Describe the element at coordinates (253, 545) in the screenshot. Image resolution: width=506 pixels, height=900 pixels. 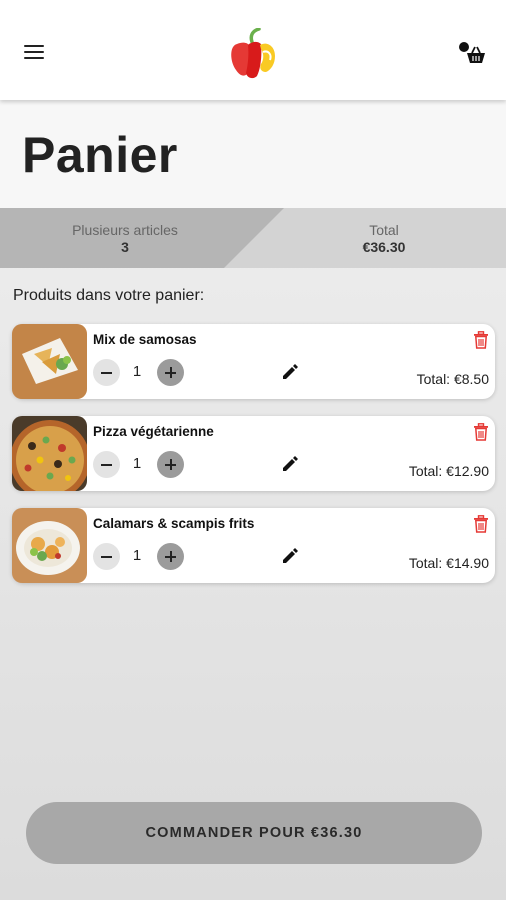
I see `cart-item-card: Calamars & scampis frits 1 Total: €14.90` at that location.